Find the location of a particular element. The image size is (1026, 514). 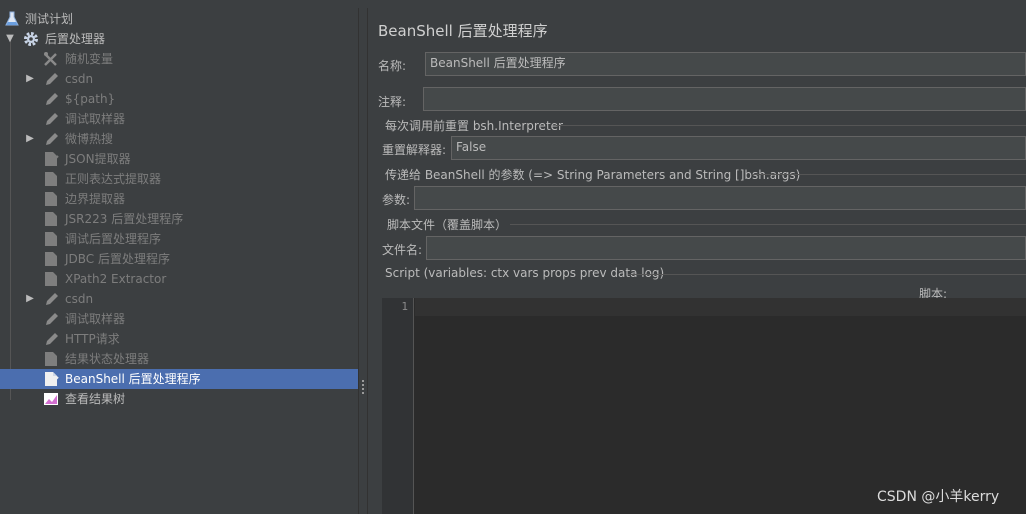

reset-interpreter-label: 重置解释器: is located at coordinates (414, 150).